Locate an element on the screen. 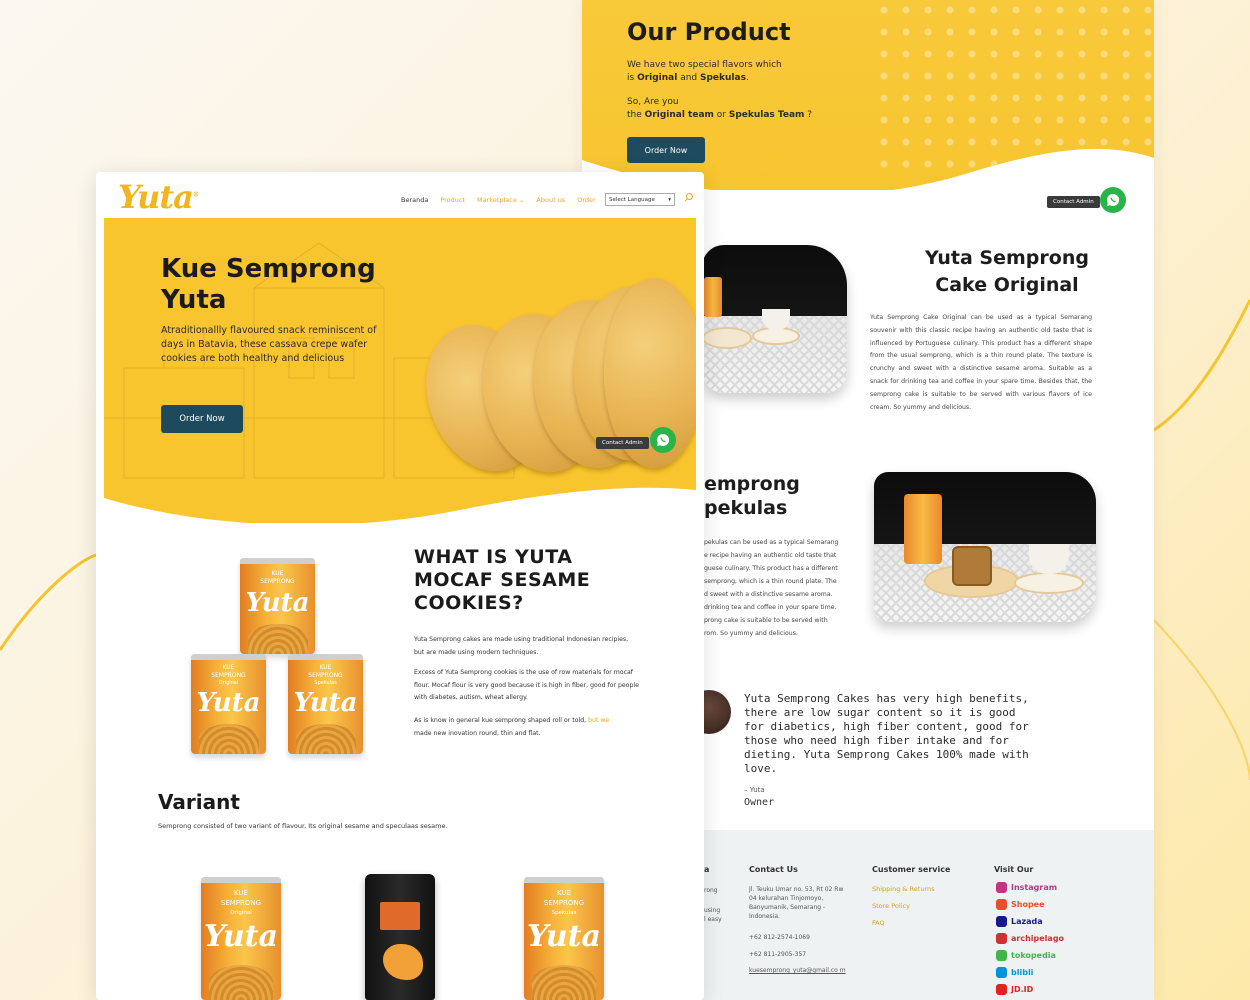  shopee-icon is located at coordinates (1001, 904).